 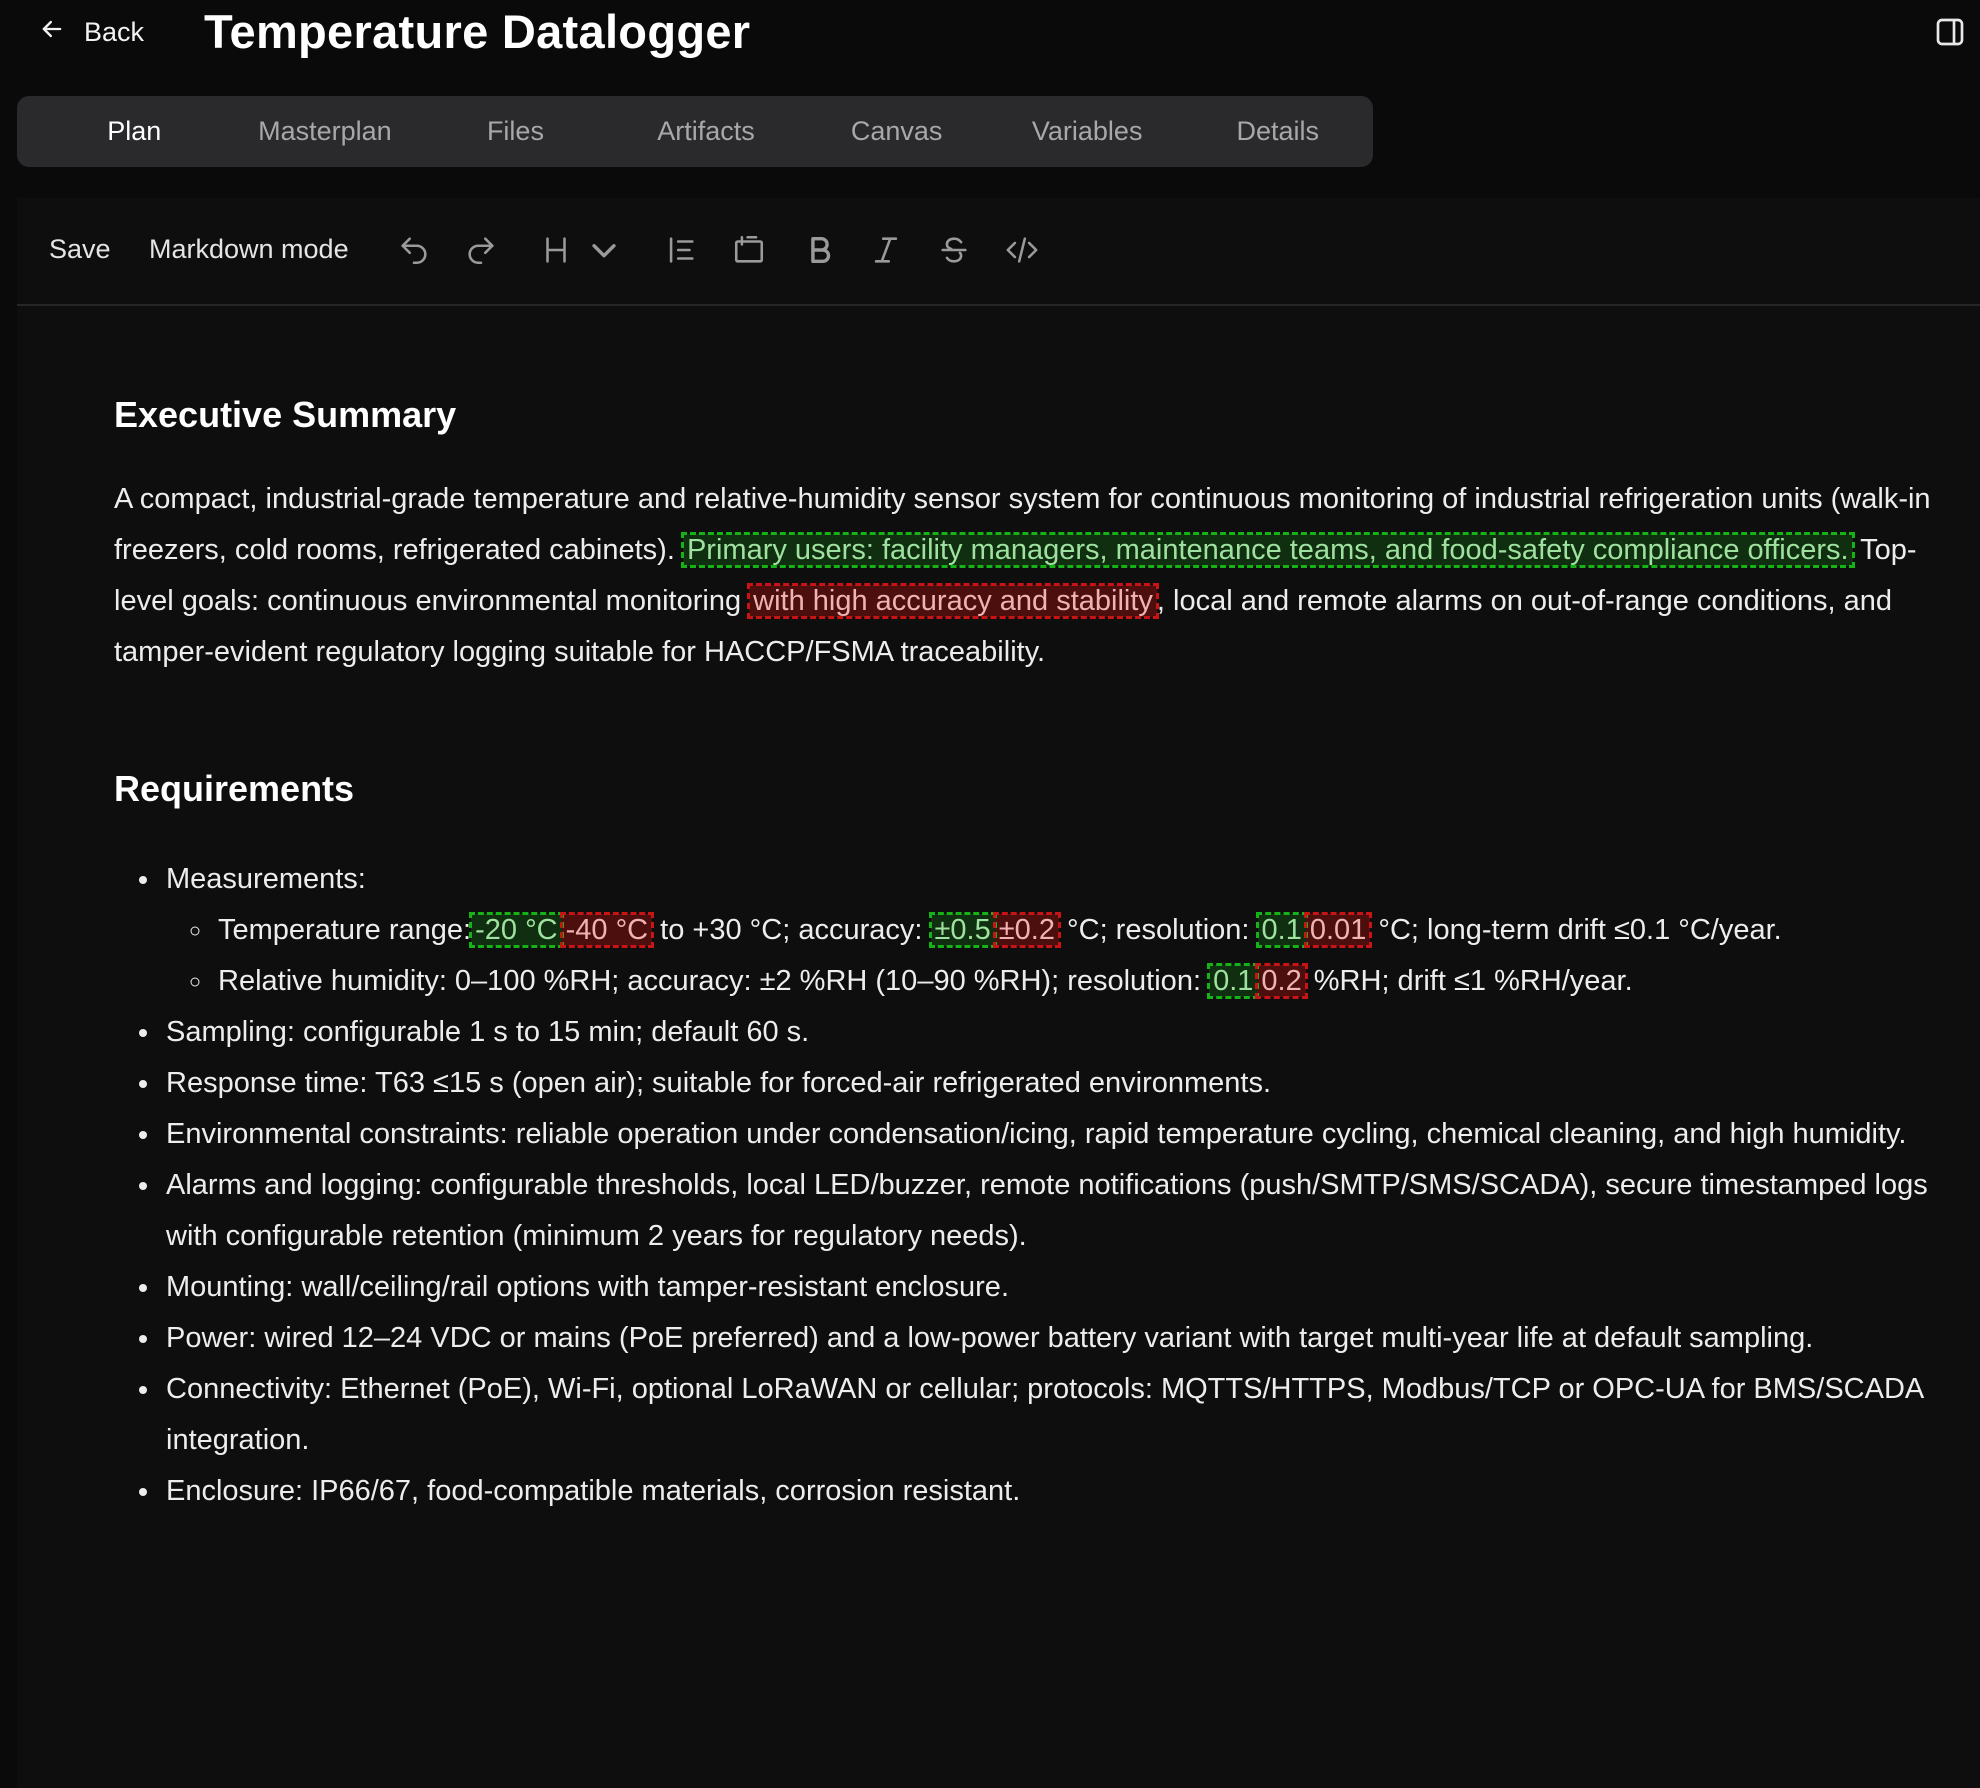 I want to click on back-button: Back, so click(x=91, y=32).